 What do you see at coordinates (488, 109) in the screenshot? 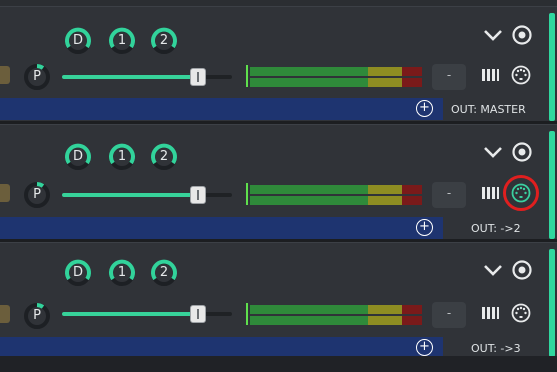
I see `output-label: OUT: MASTER` at bounding box center [488, 109].